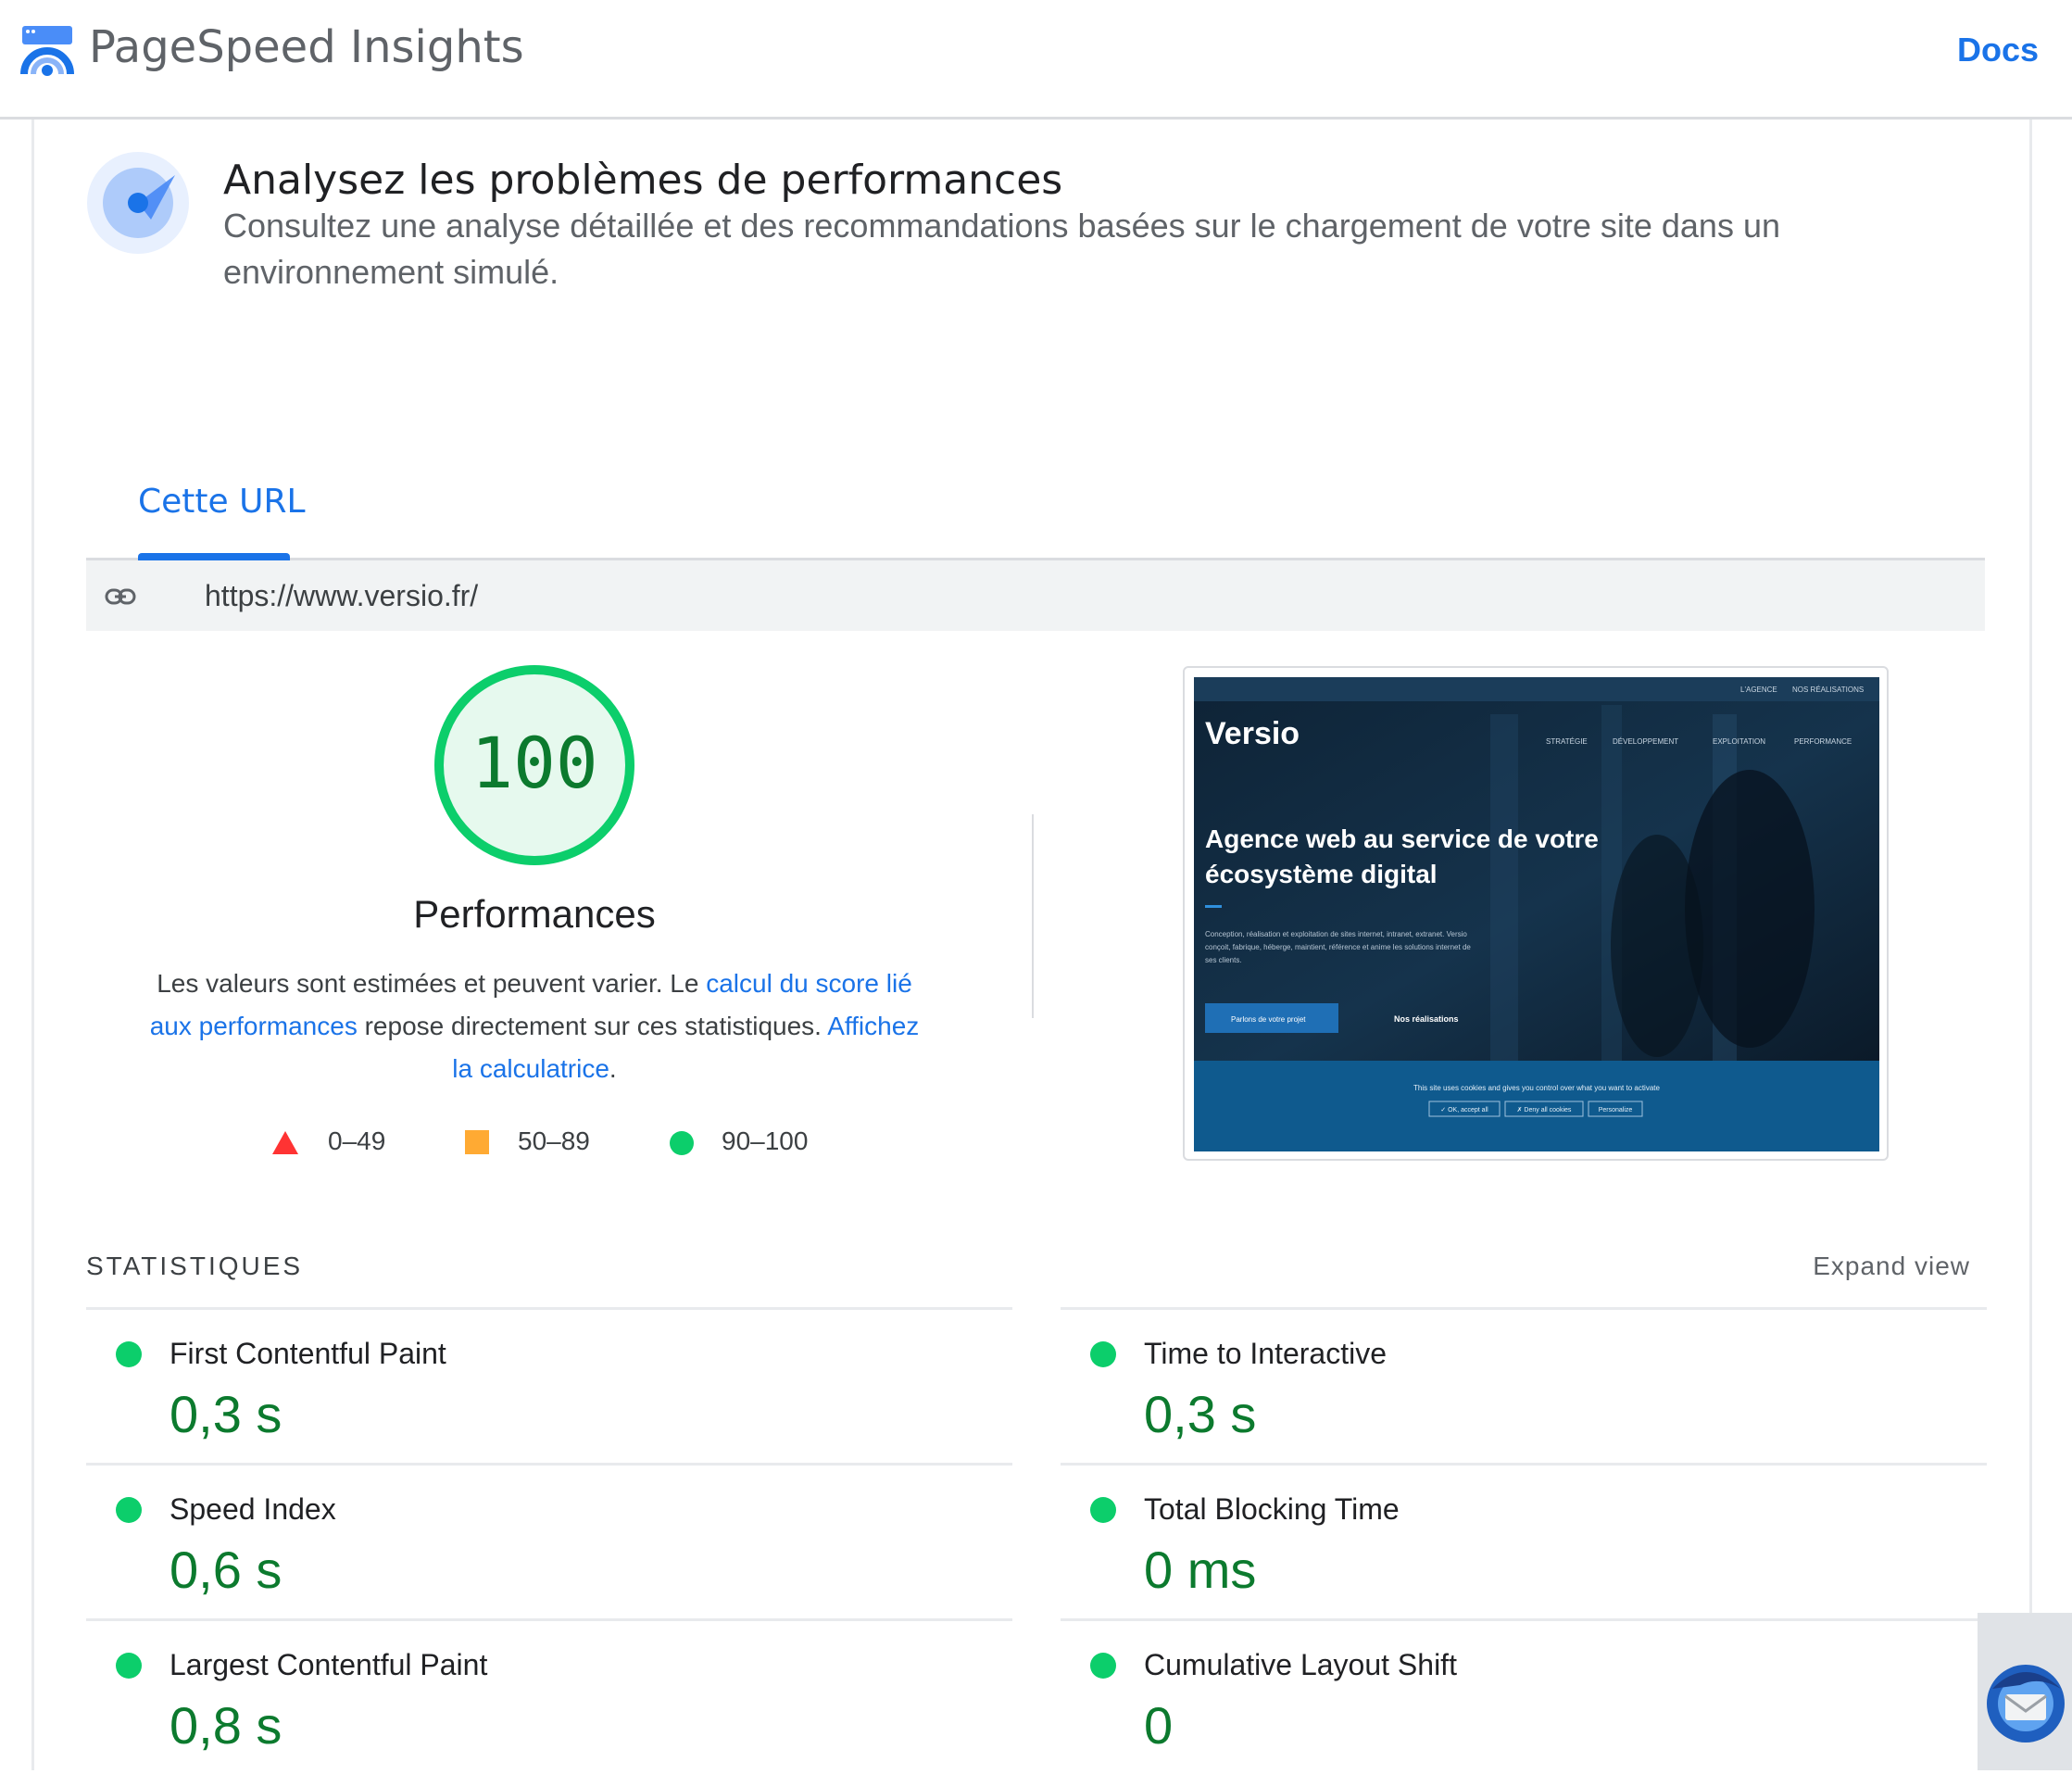  I want to click on thunderbird-widget, so click(2025, 1691).